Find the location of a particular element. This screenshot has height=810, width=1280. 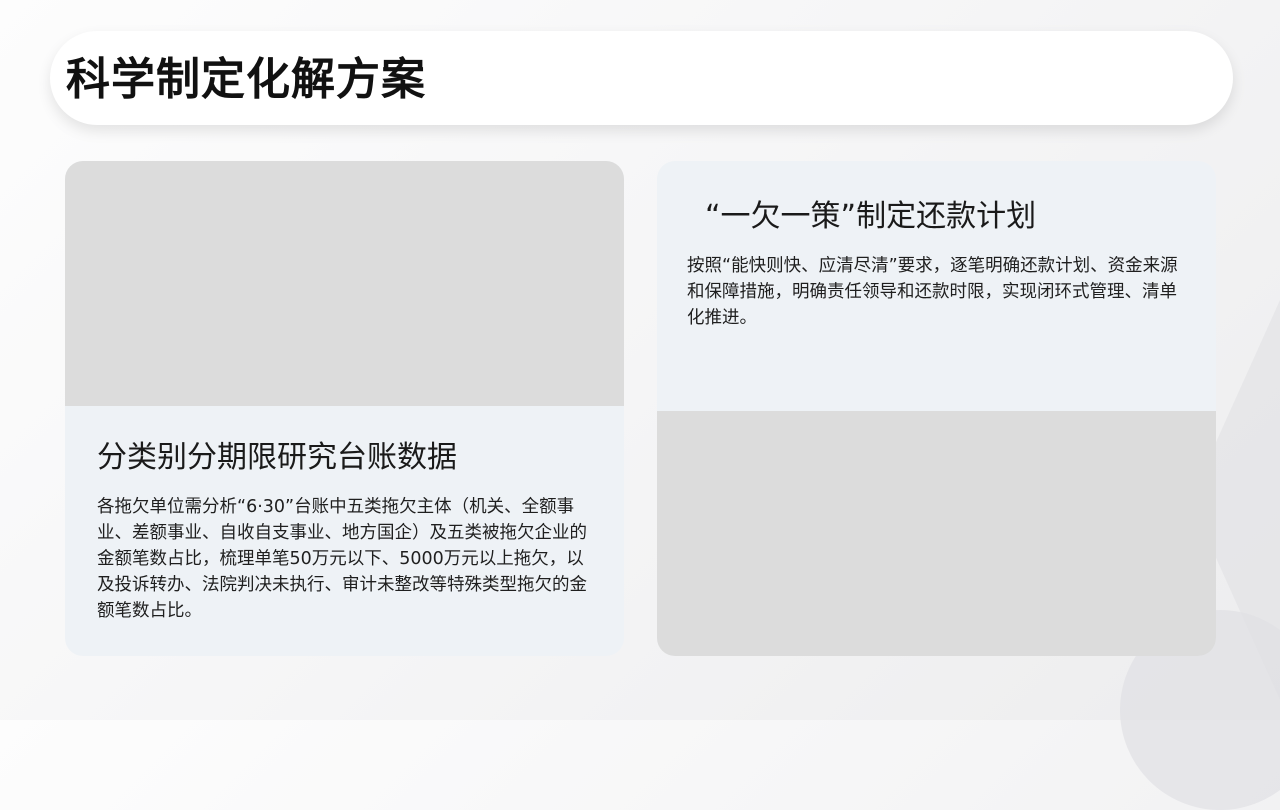

title-bar: 科学制定化解方案 is located at coordinates (641, 78).